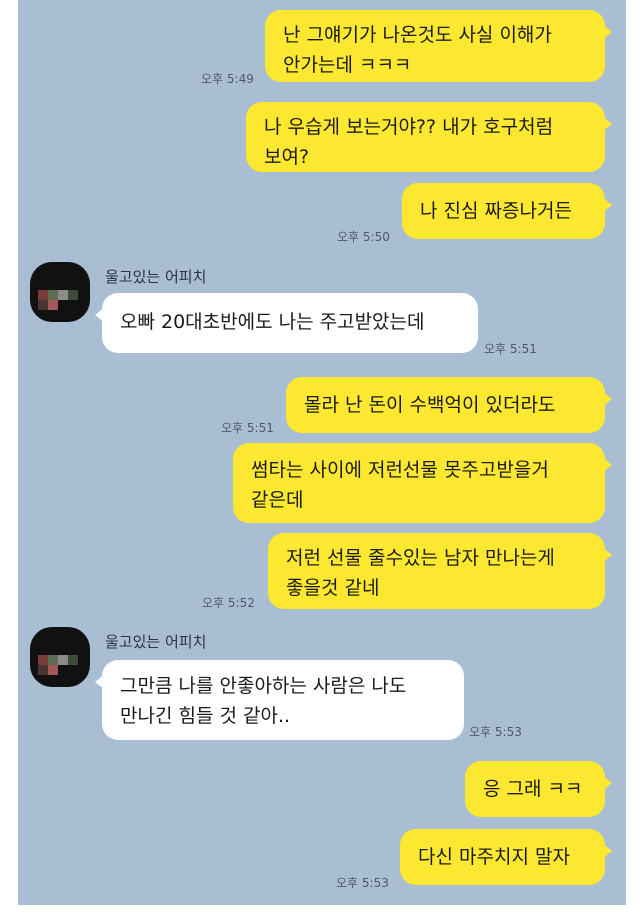  Describe the element at coordinates (422, 483) in the screenshot. I see `my-message-bubble: 썸타는 사이에 저런선물 못주고받을거 같은데` at that location.